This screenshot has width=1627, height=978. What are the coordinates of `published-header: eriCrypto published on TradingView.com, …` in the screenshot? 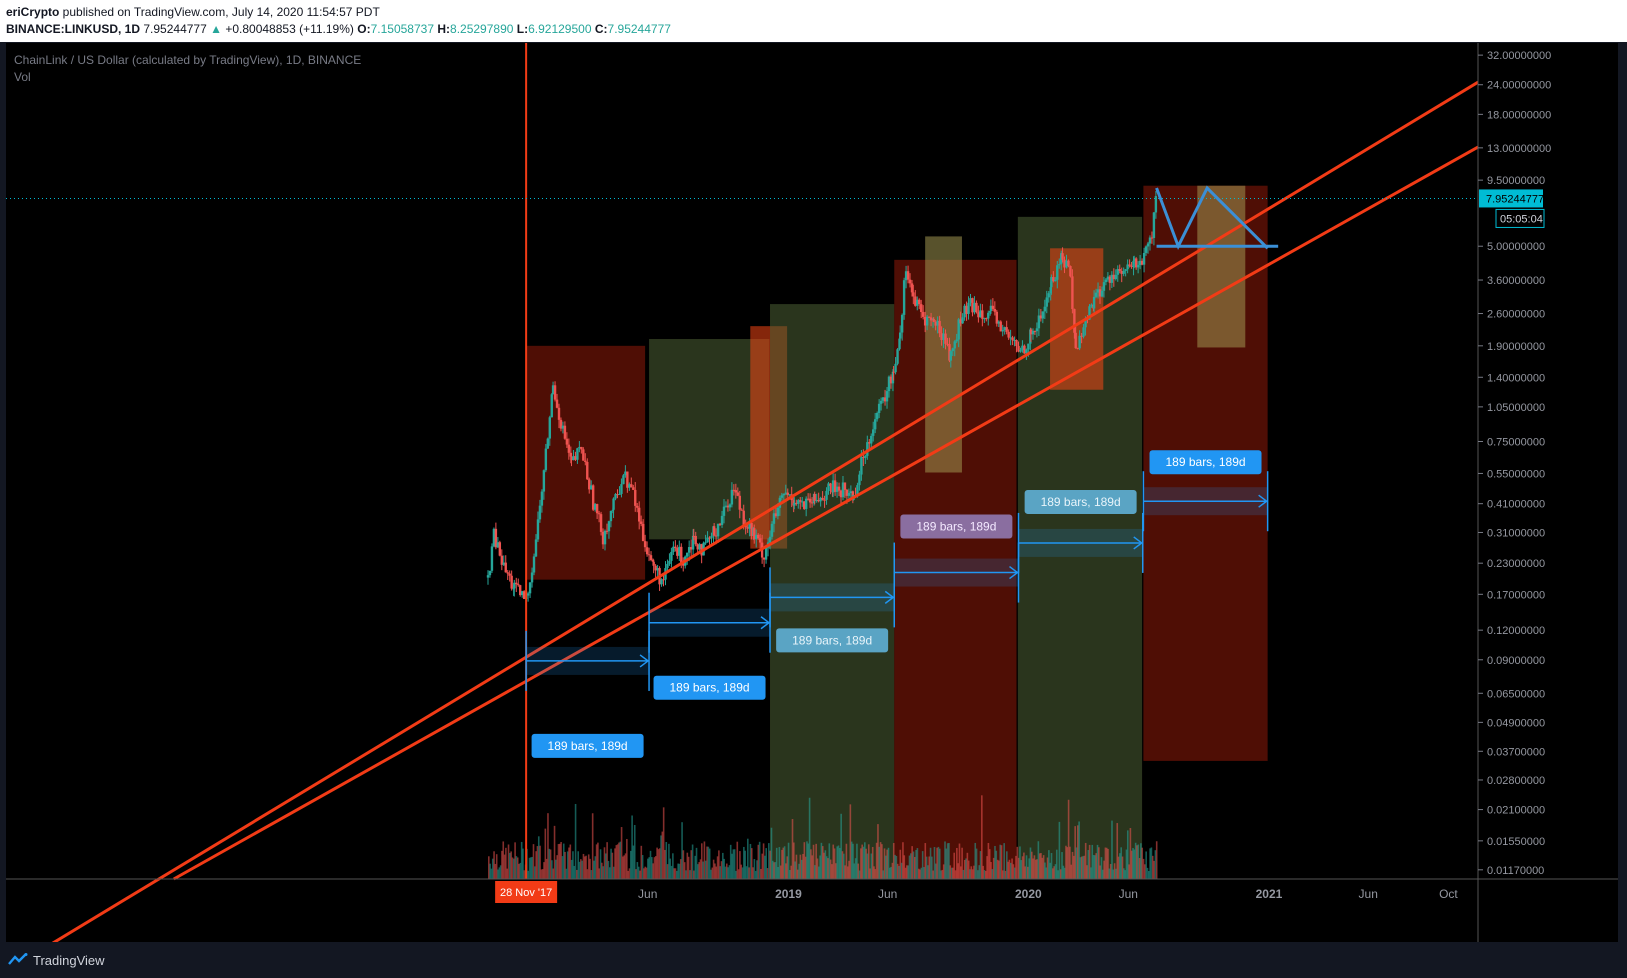 It's located at (813, 21).